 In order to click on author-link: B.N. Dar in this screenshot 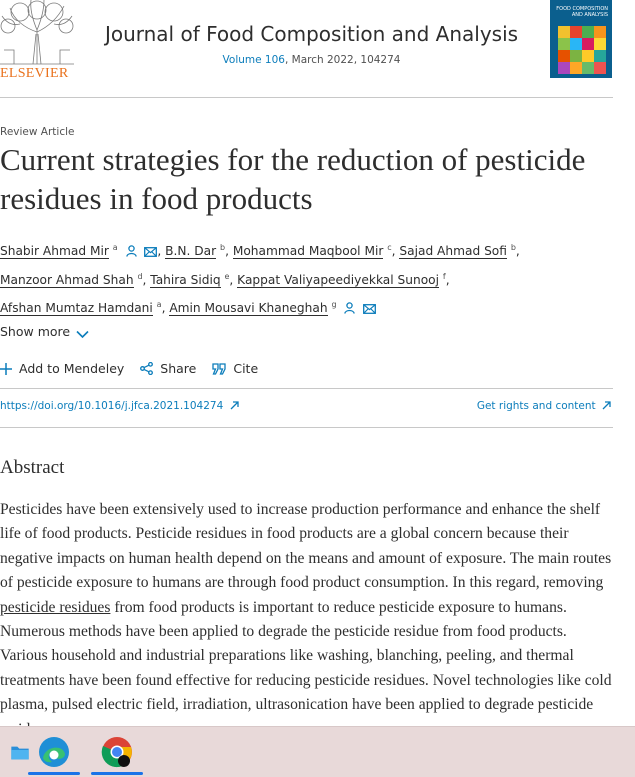, I will do `click(191, 252)`.